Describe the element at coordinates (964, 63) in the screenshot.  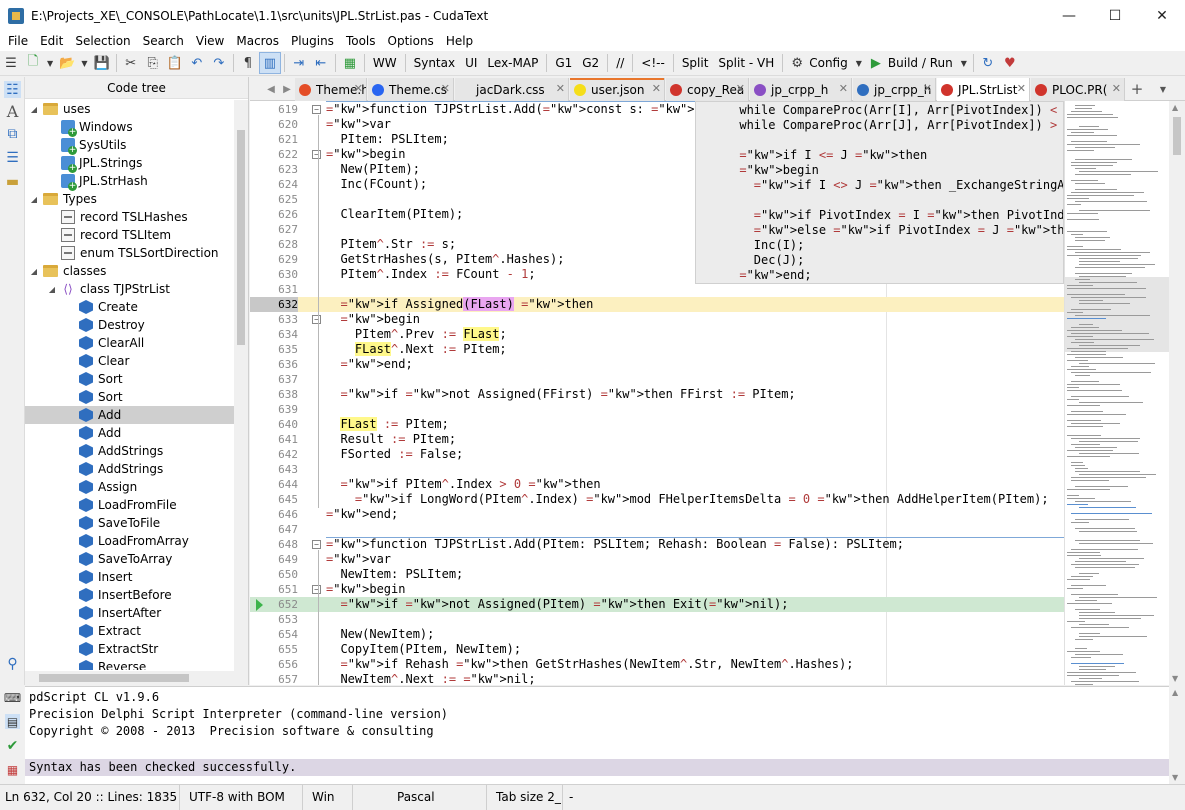
I see `build-dropdown-icon: ▼` at that location.